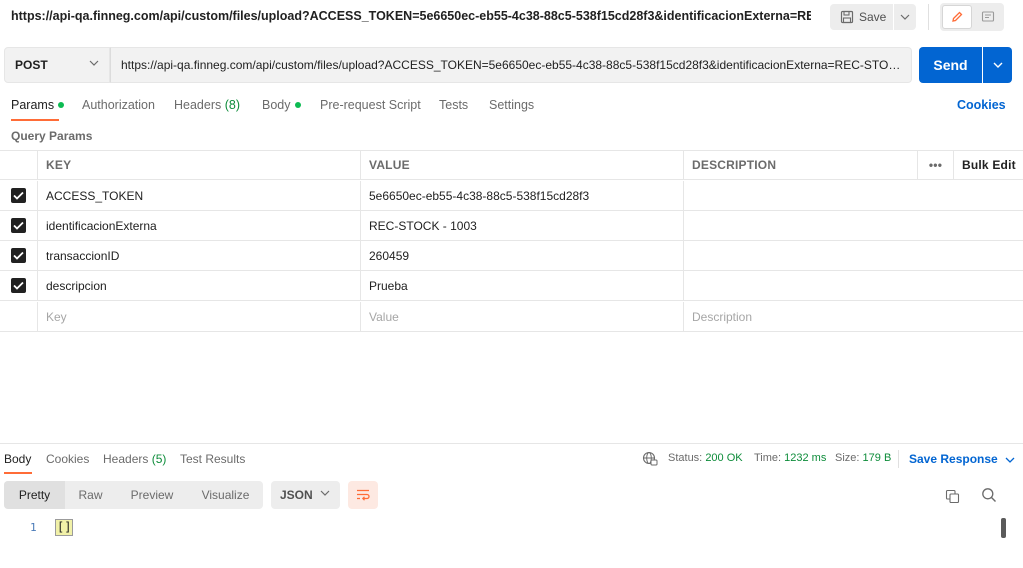  Describe the element at coordinates (64, 527) in the screenshot. I see `response-body-text: []` at that location.